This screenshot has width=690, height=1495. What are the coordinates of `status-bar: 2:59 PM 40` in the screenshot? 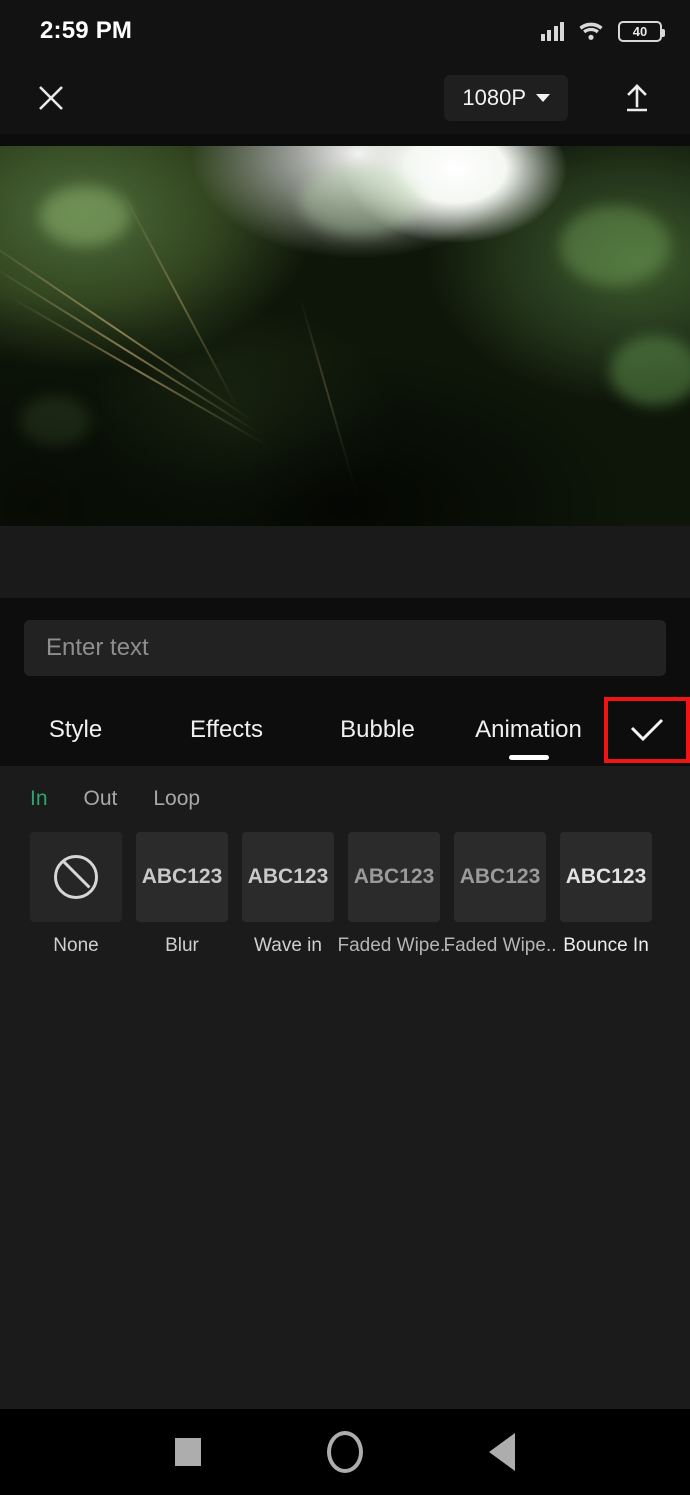 It's located at (345, 31).